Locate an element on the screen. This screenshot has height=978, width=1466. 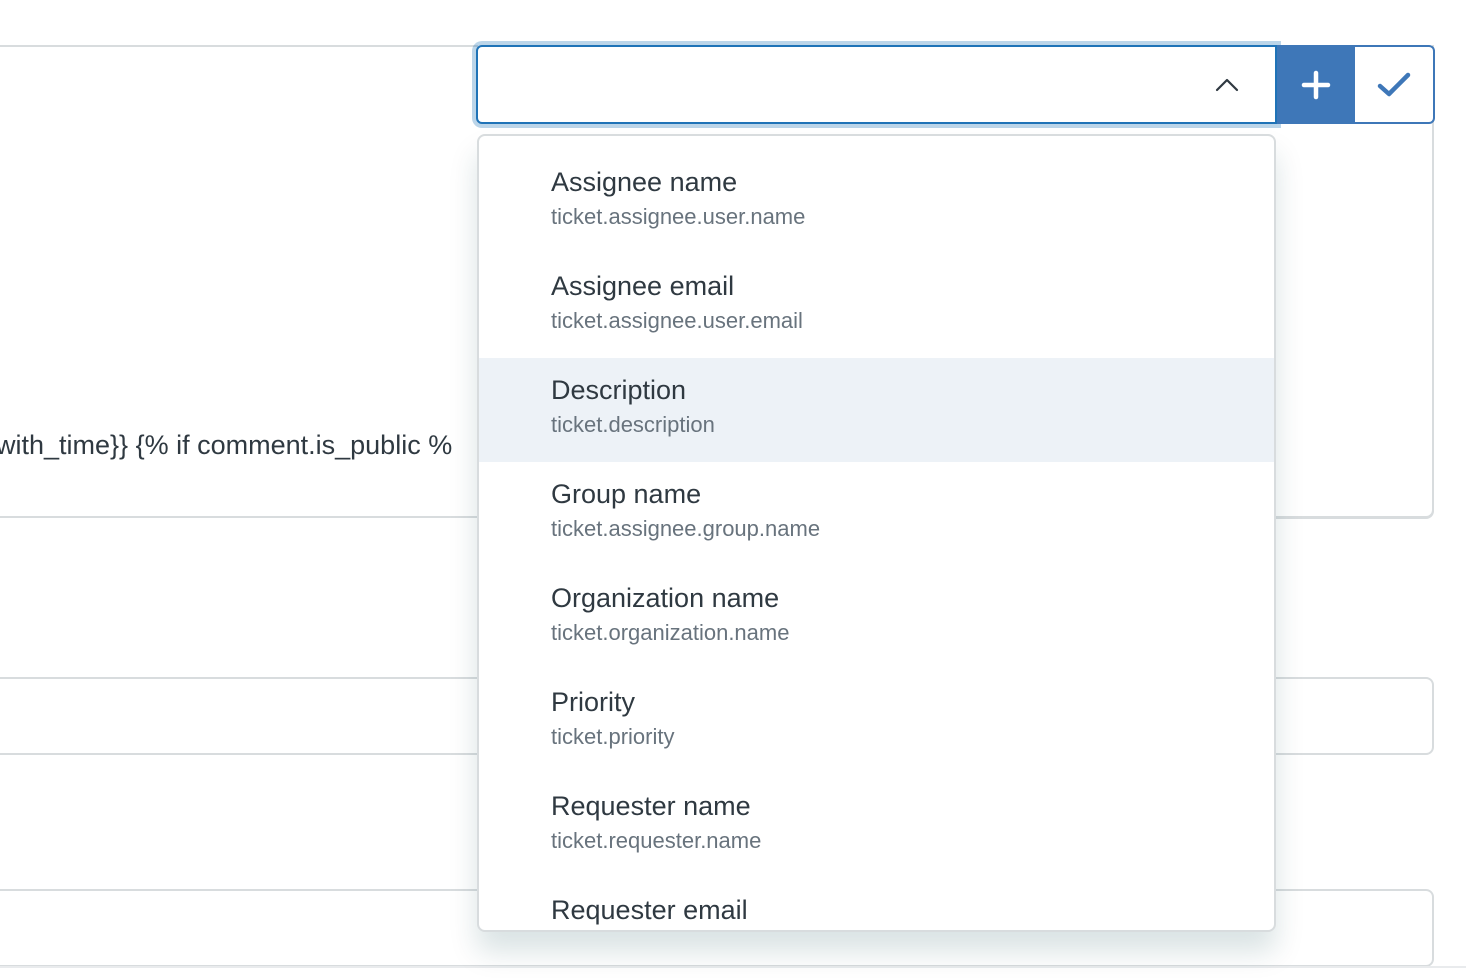
checkmark-icon is located at coordinates (1394, 84).